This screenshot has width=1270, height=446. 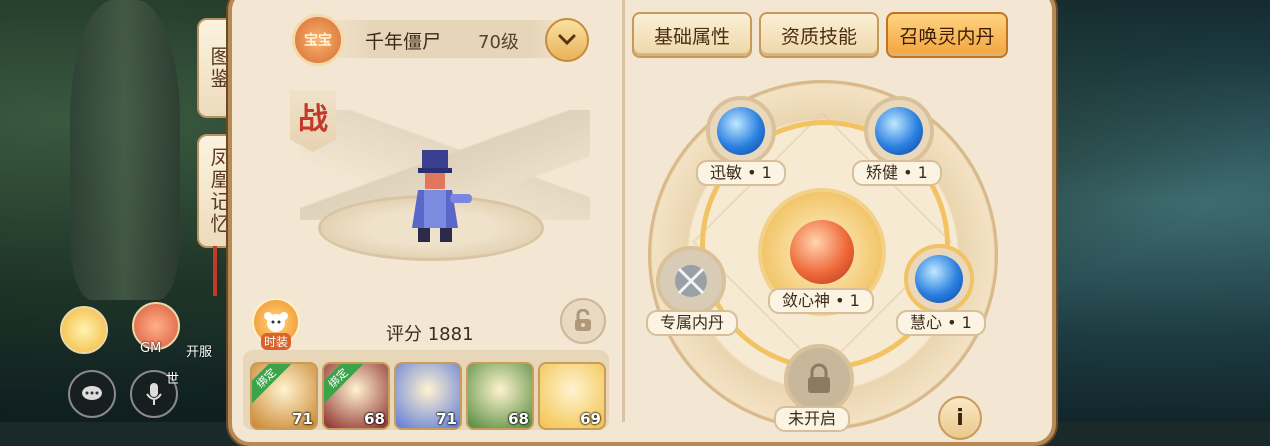 What do you see at coordinates (590, 419) in the screenshot?
I see `roster-level: 69` at bounding box center [590, 419].